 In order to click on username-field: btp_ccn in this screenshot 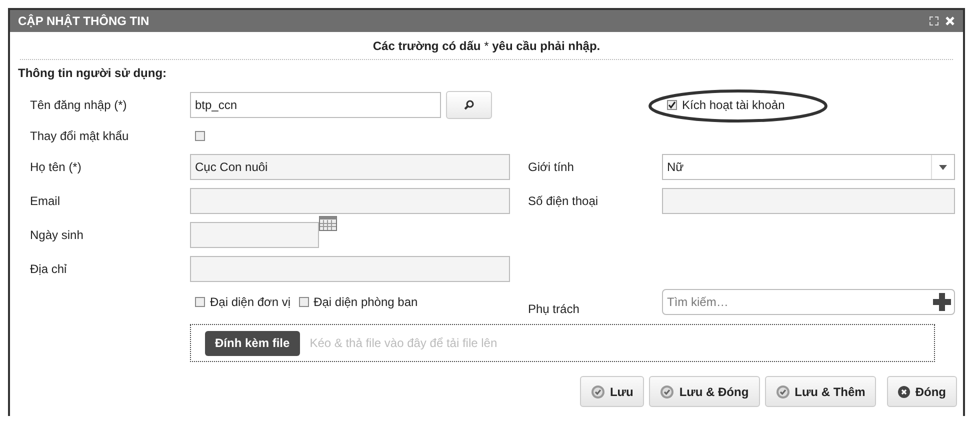, I will do `click(315, 105)`.